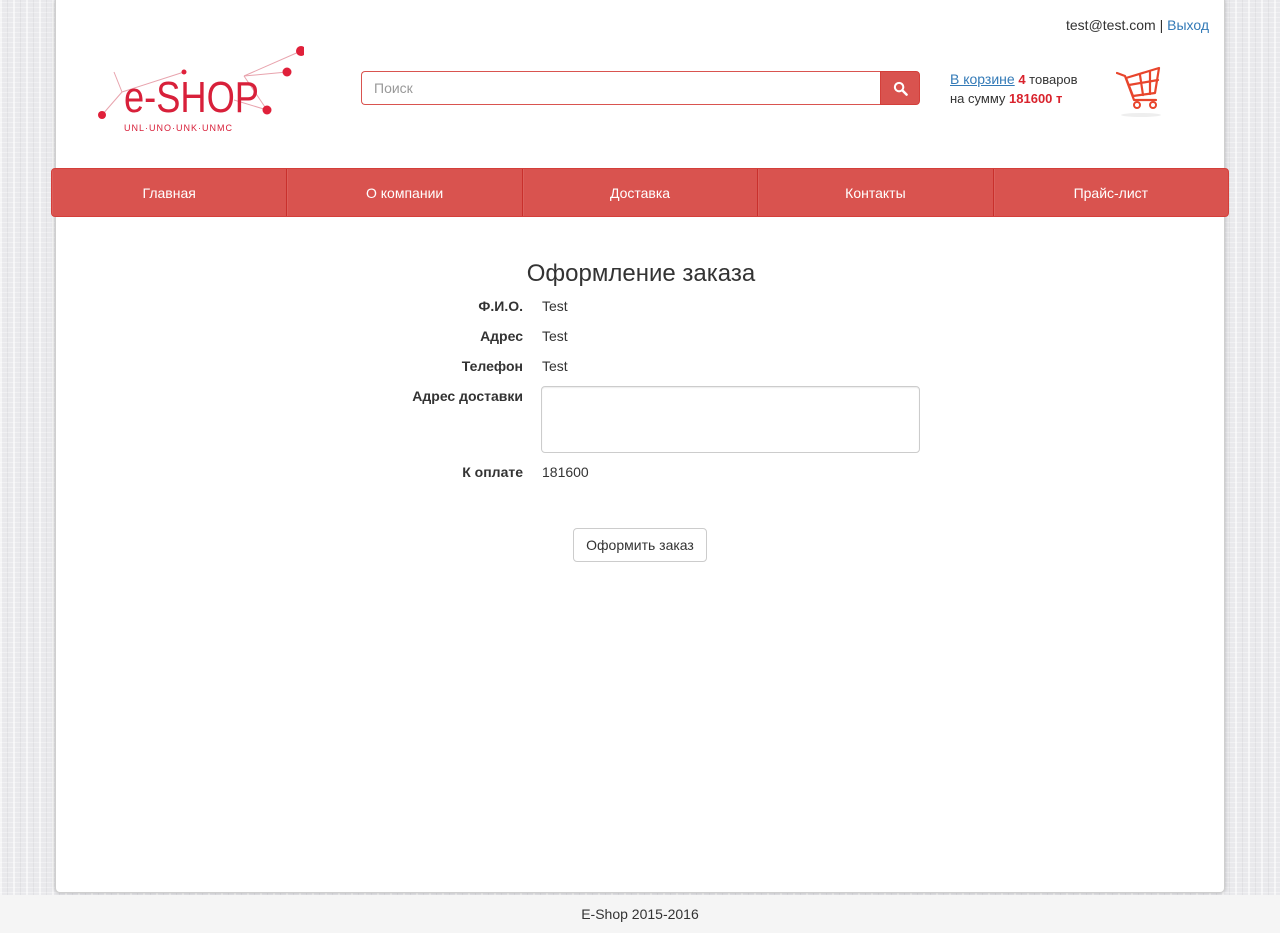  What do you see at coordinates (620, 88) in the screenshot?
I see `search-input` at bounding box center [620, 88].